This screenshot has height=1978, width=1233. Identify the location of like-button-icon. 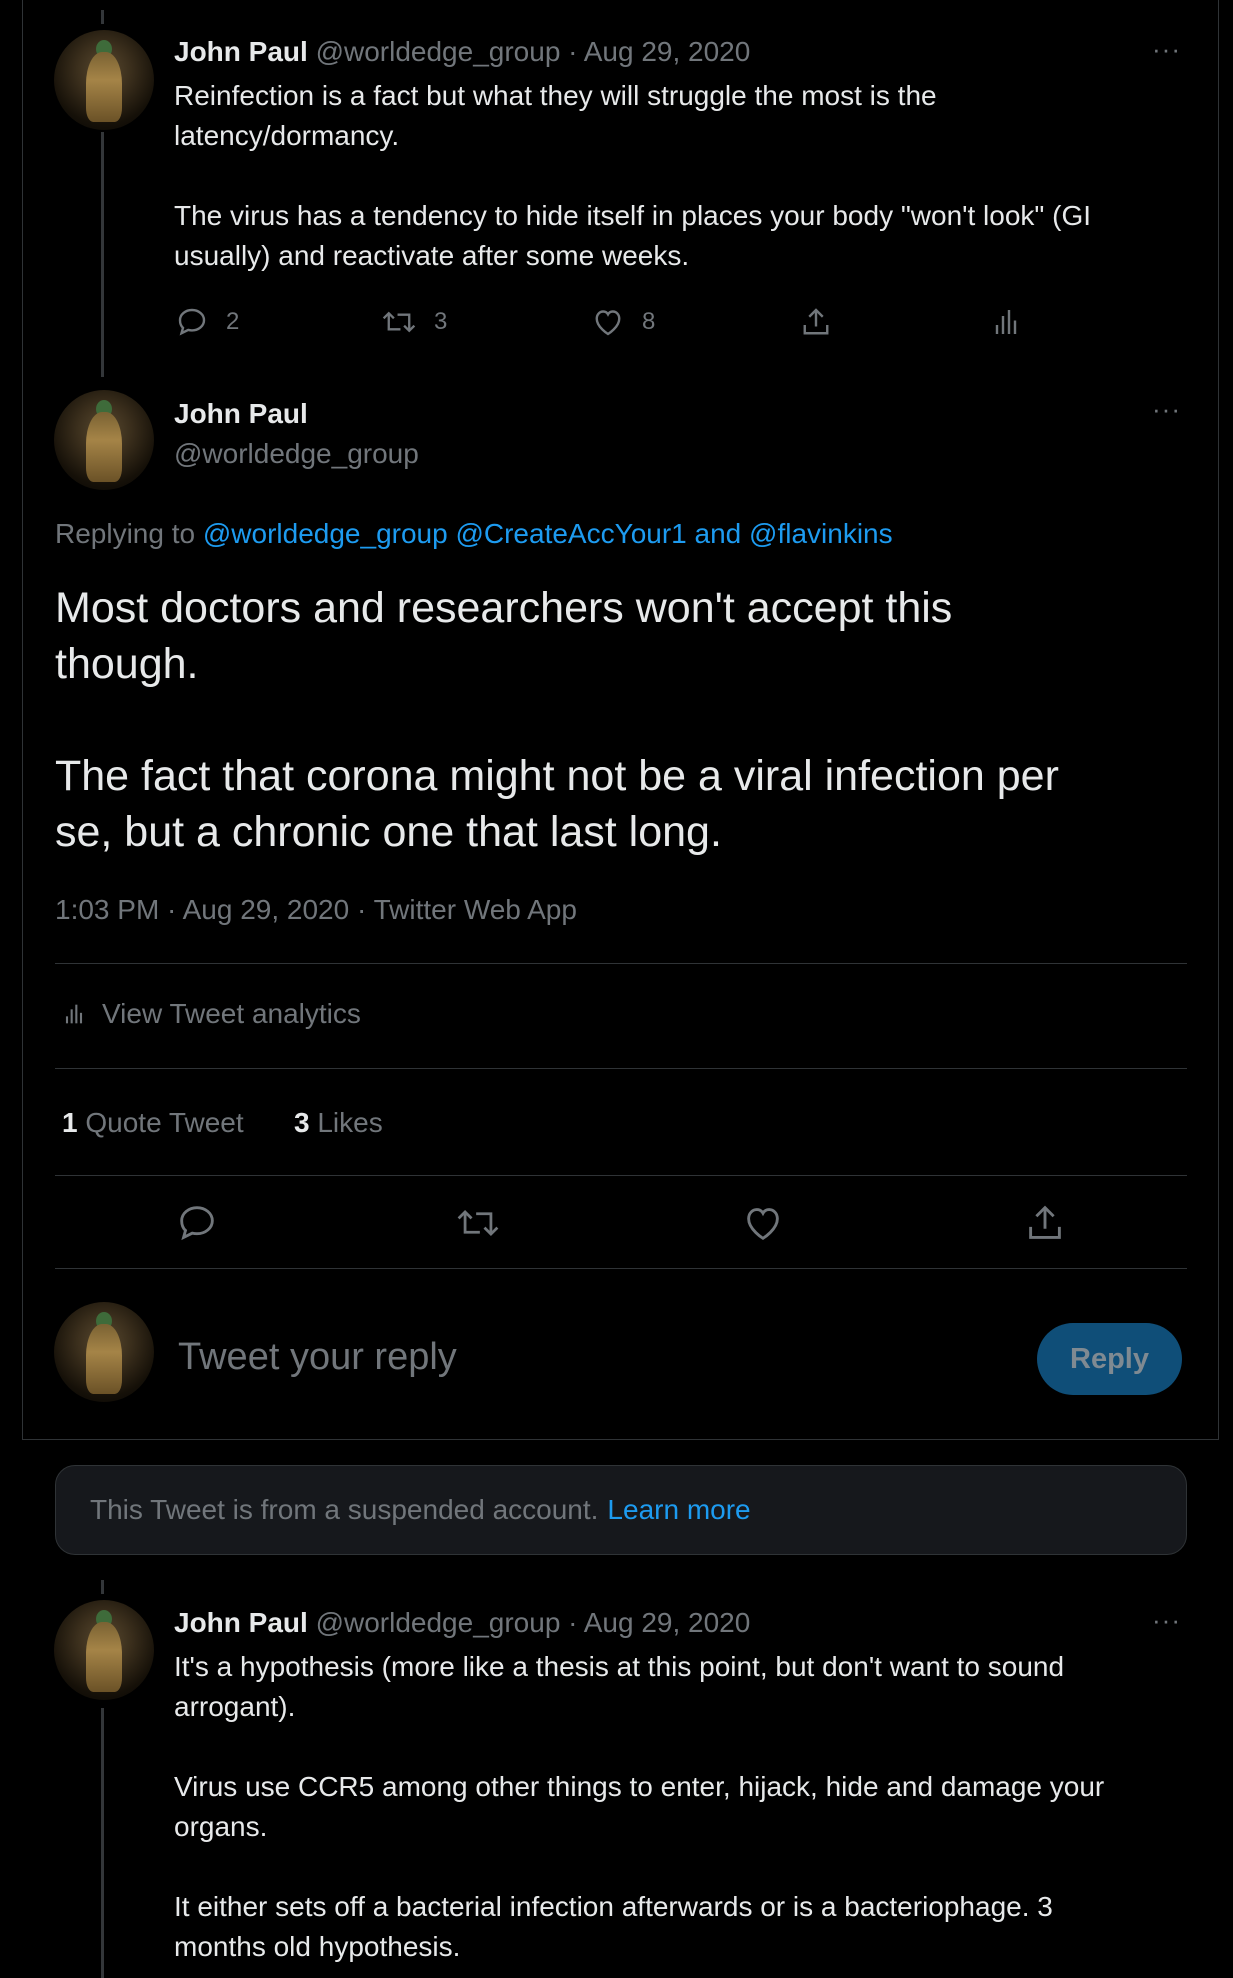
(763, 1225).